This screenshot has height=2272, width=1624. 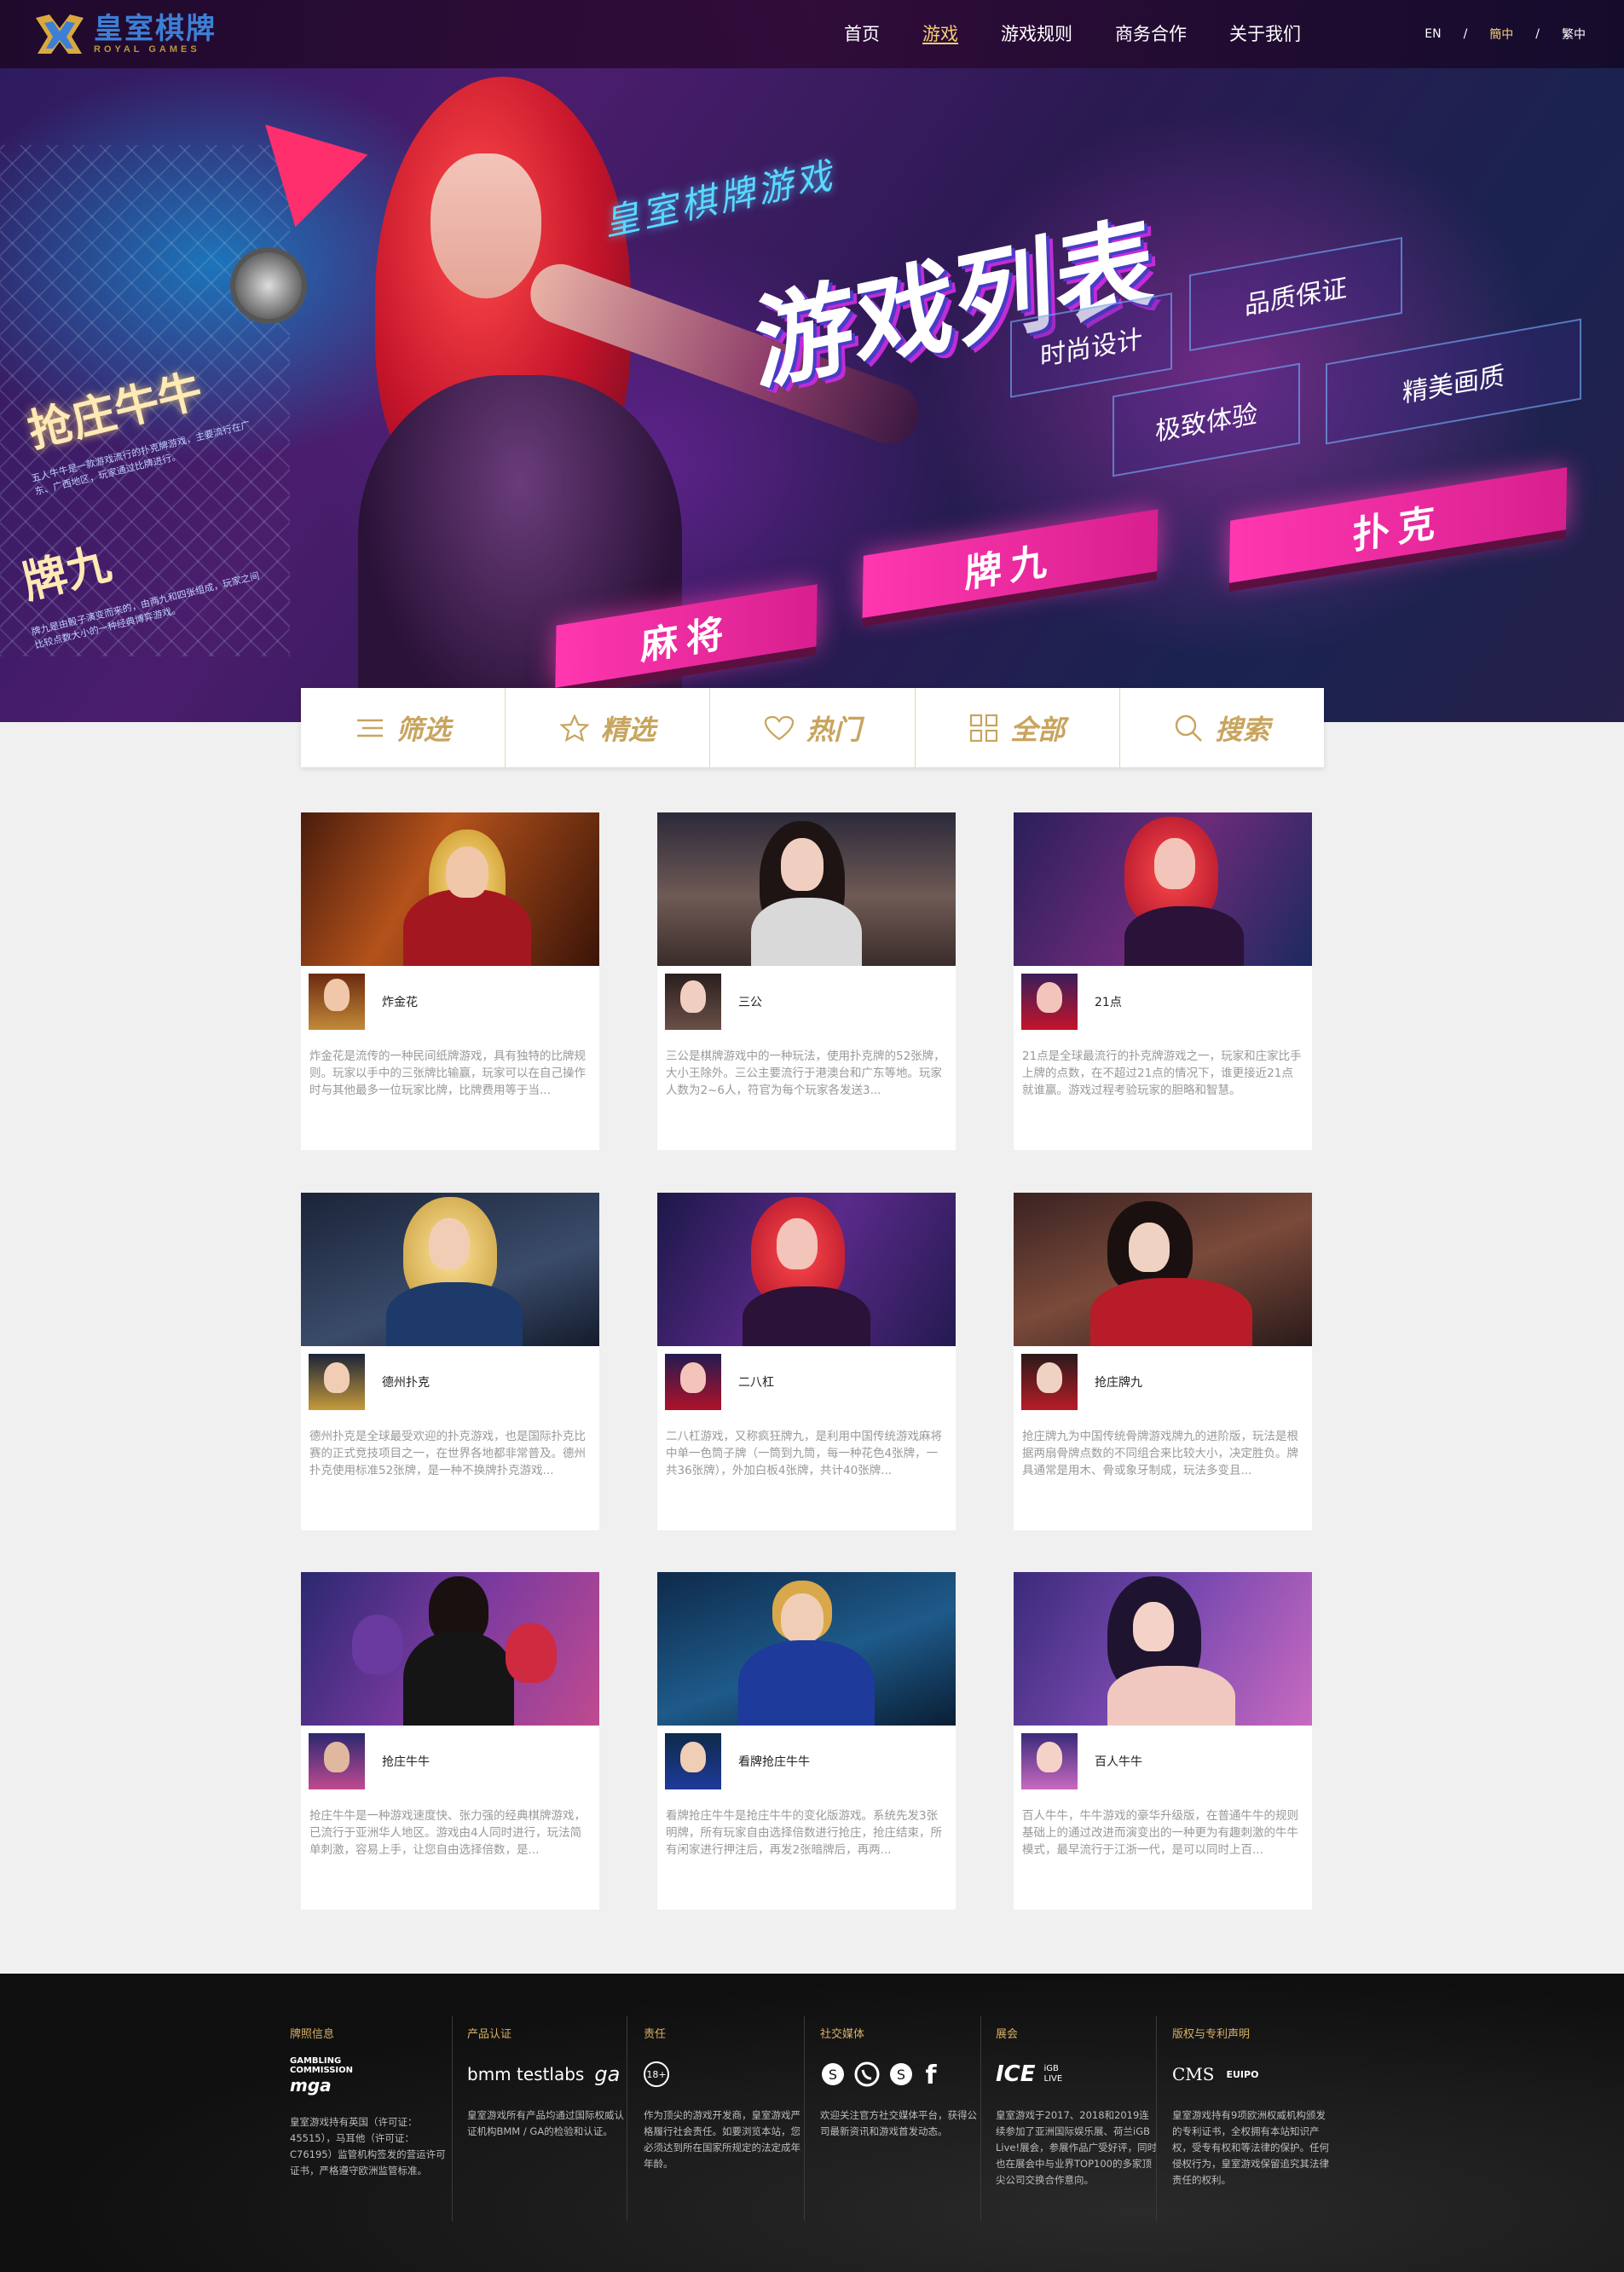 What do you see at coordinates (548, 2074) in the screenshot?
I see `footer-logos: bmm testlabs ga` at bounding box center [548, 2074].